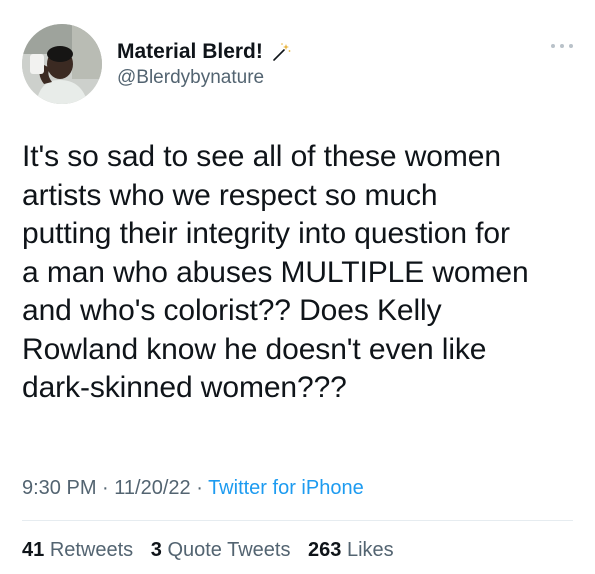 This screenshot has height=574, width=595. I want to click on tweet-stats: 41 Retweets 3 Quote Tweets 263 Likes, so click(214, 550).